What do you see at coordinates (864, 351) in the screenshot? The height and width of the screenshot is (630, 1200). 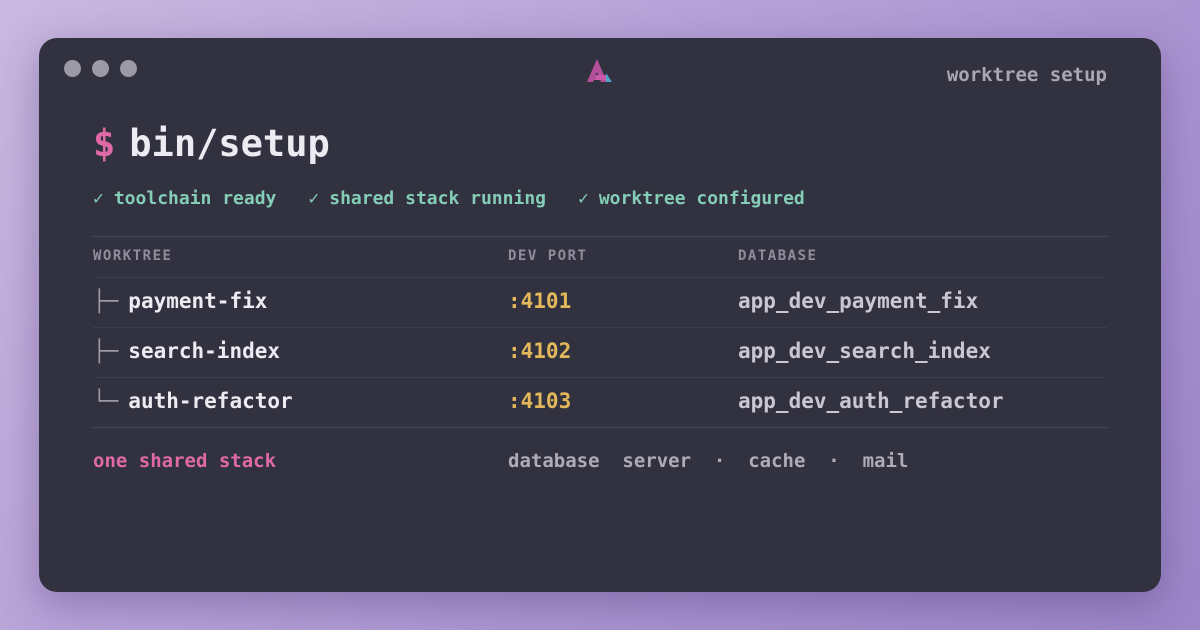 I see `database-cell: app_dev_search_index` at bounding box center [864, 351].